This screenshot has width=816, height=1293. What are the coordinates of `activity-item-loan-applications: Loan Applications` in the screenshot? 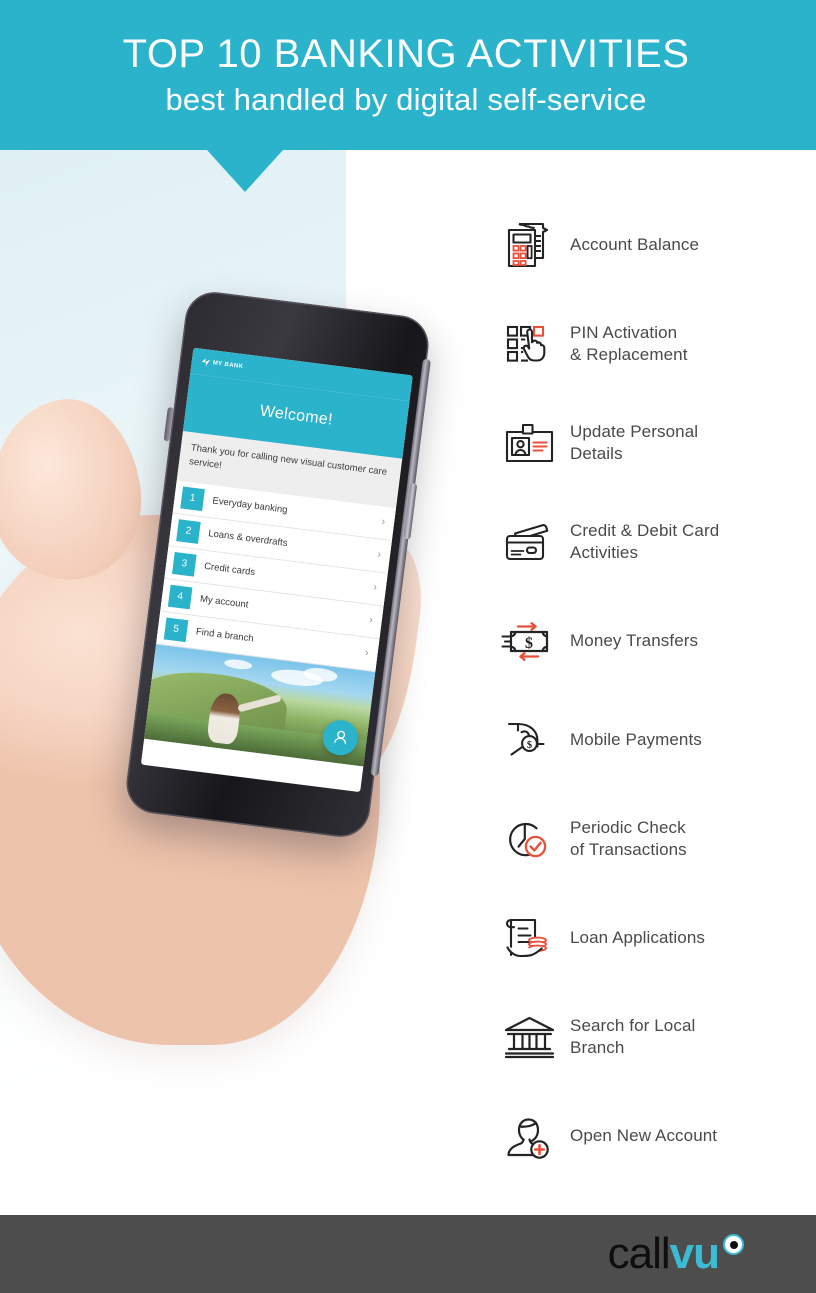 It's located at (653, 937).